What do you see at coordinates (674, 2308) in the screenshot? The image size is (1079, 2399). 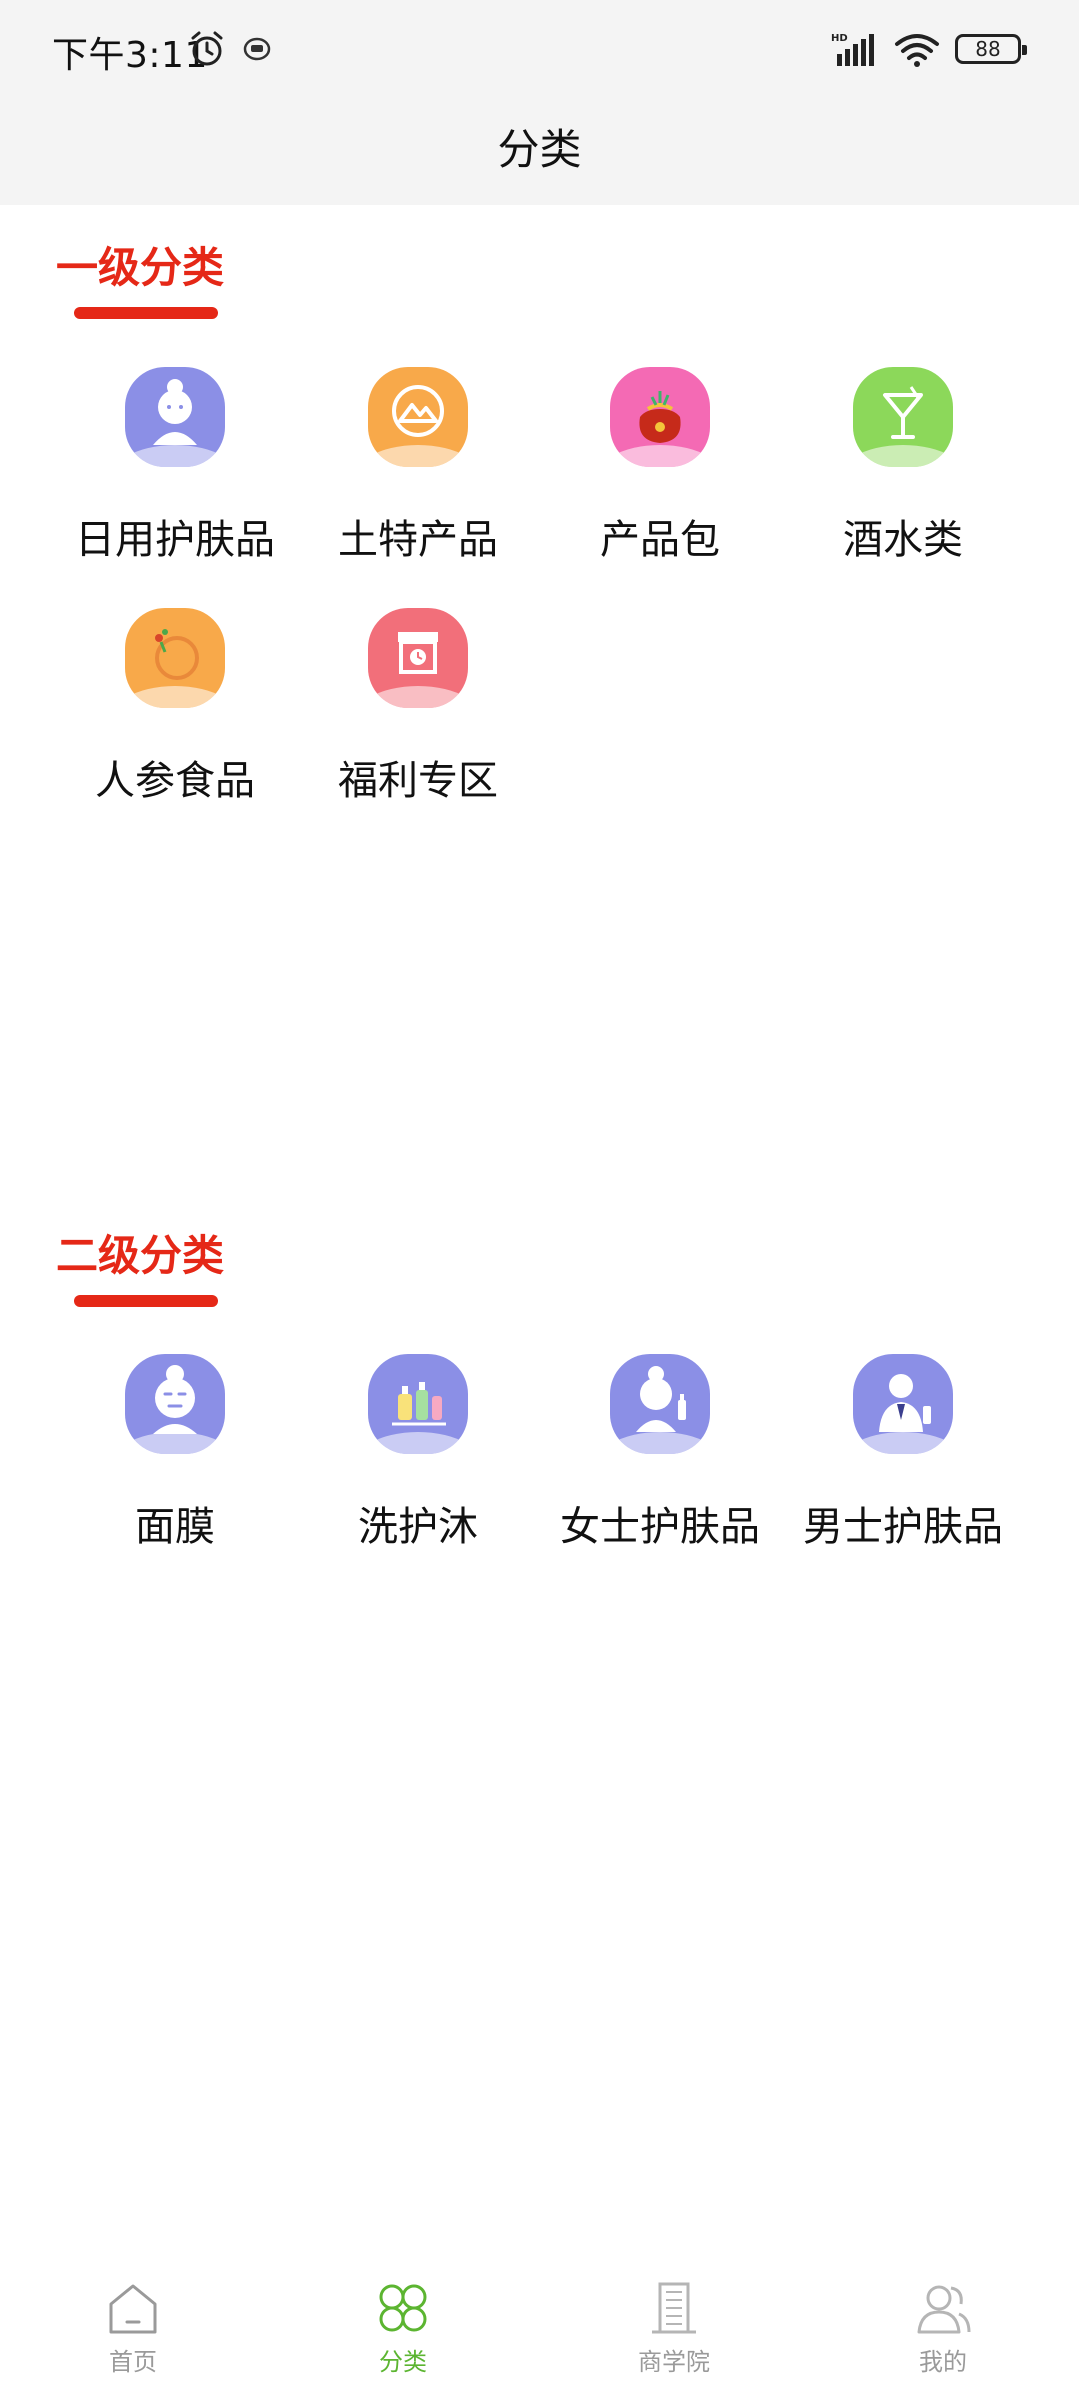 I see `building-icon` at bounding box center [674, 2308].